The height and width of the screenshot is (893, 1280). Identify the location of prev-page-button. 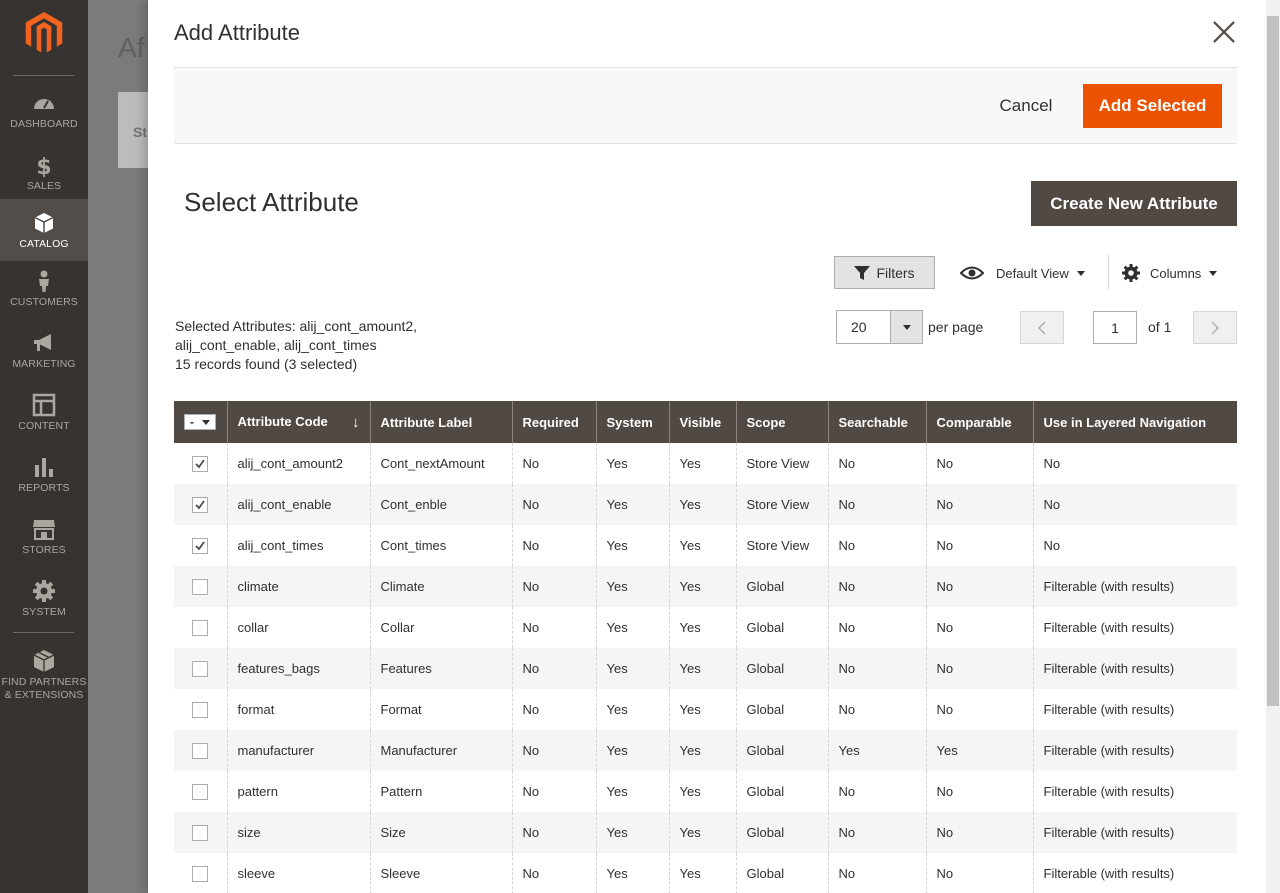
(1042, 327).